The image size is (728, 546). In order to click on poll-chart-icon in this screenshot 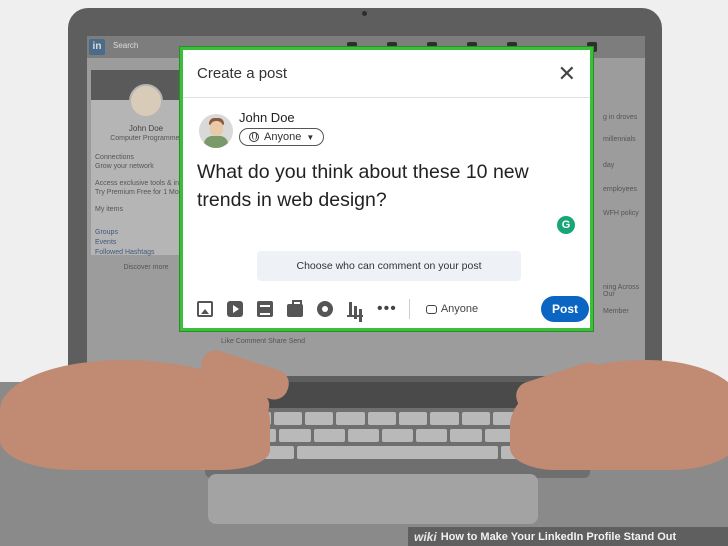, I will do `click(355, 309)`.